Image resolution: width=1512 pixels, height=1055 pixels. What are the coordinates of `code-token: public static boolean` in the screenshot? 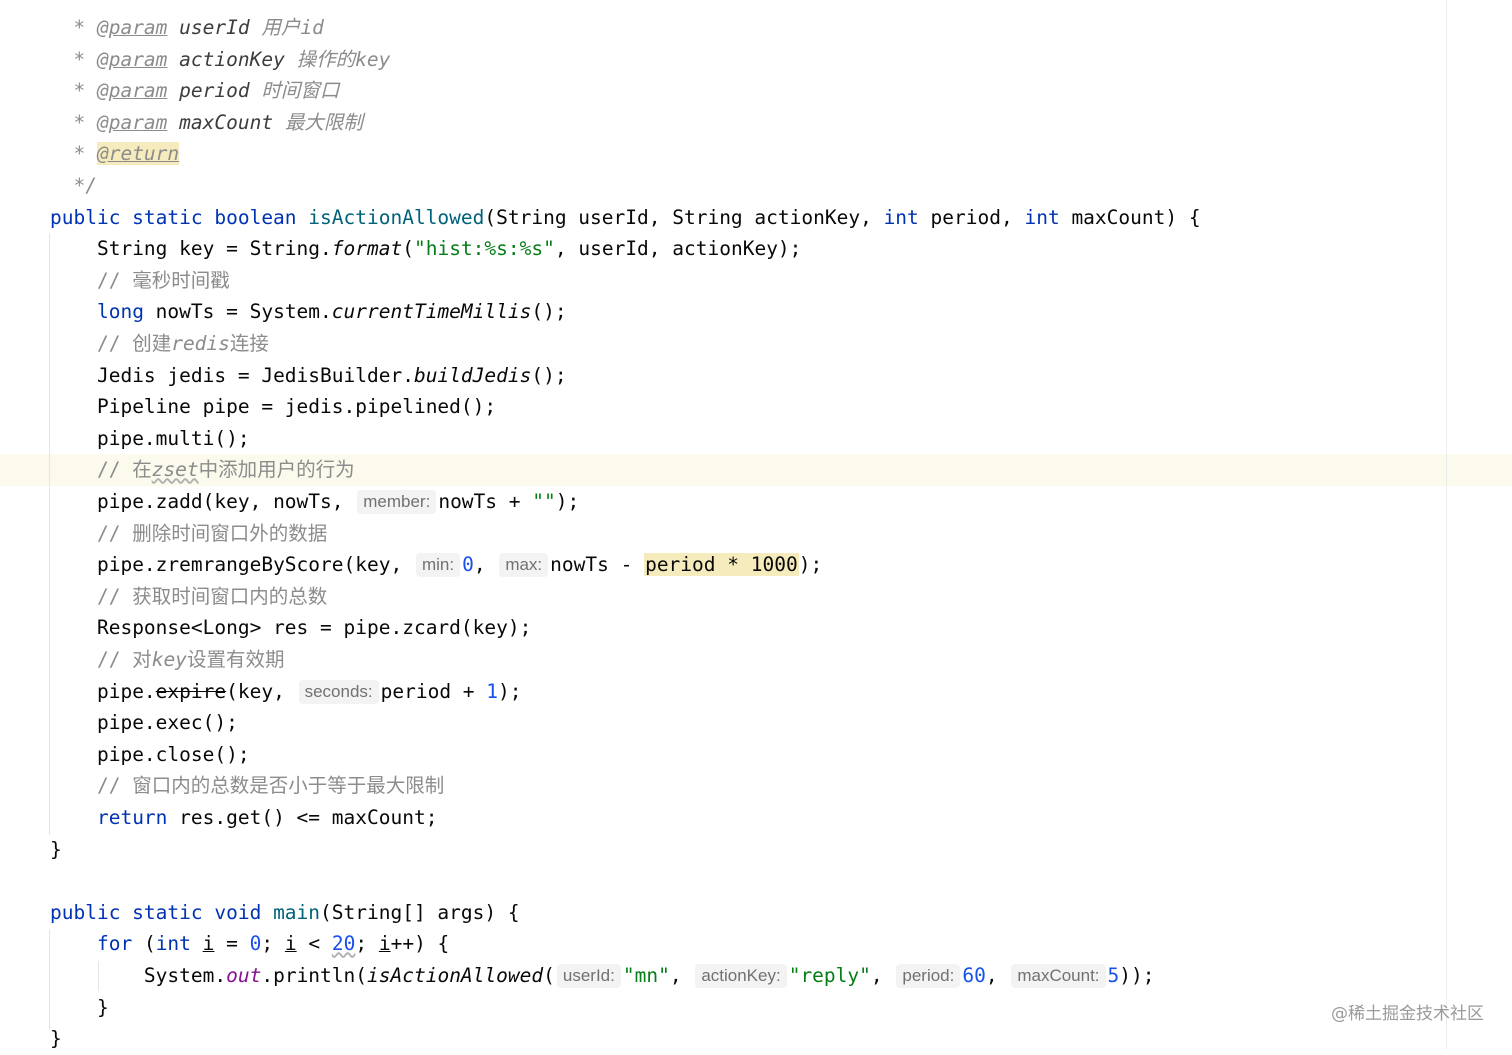 It's located at (179, 217).